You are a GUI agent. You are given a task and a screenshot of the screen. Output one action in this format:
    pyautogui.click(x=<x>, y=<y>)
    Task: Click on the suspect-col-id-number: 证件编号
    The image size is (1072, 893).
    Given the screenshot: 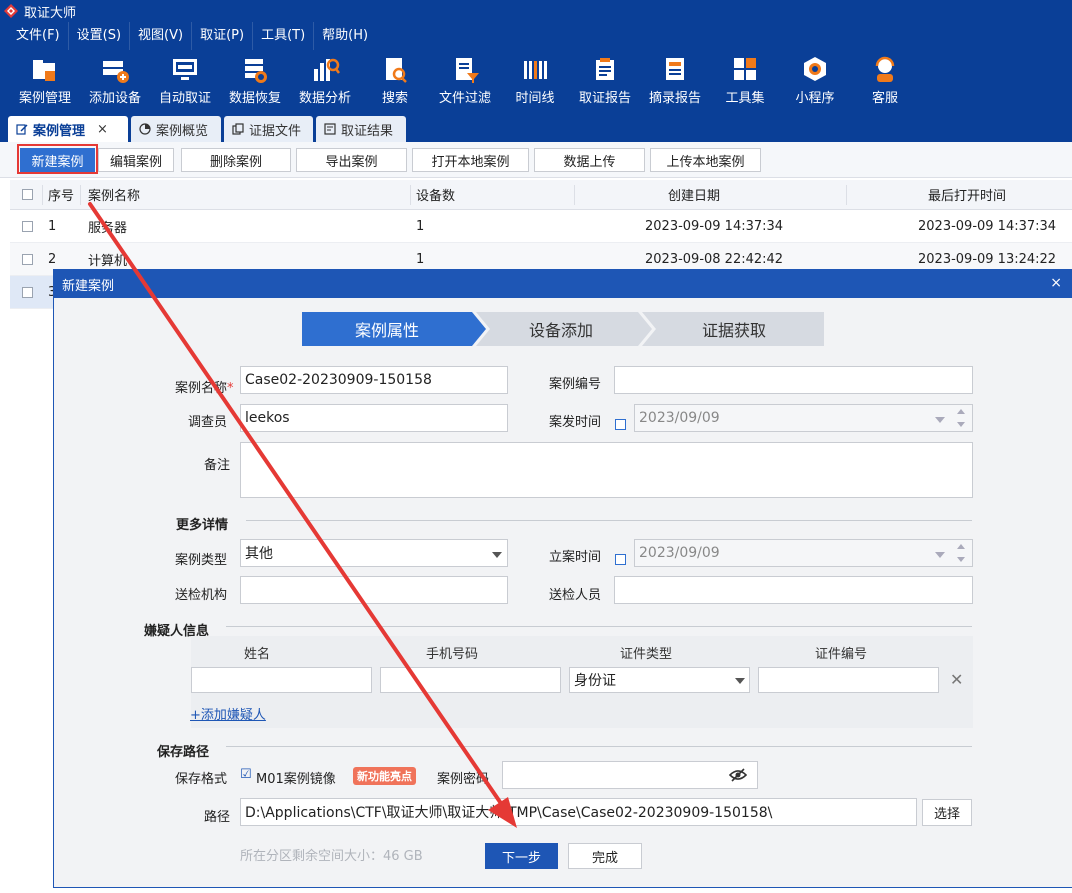 What is the action you would take?
    pyautogui.click(x=841, y=654)
    